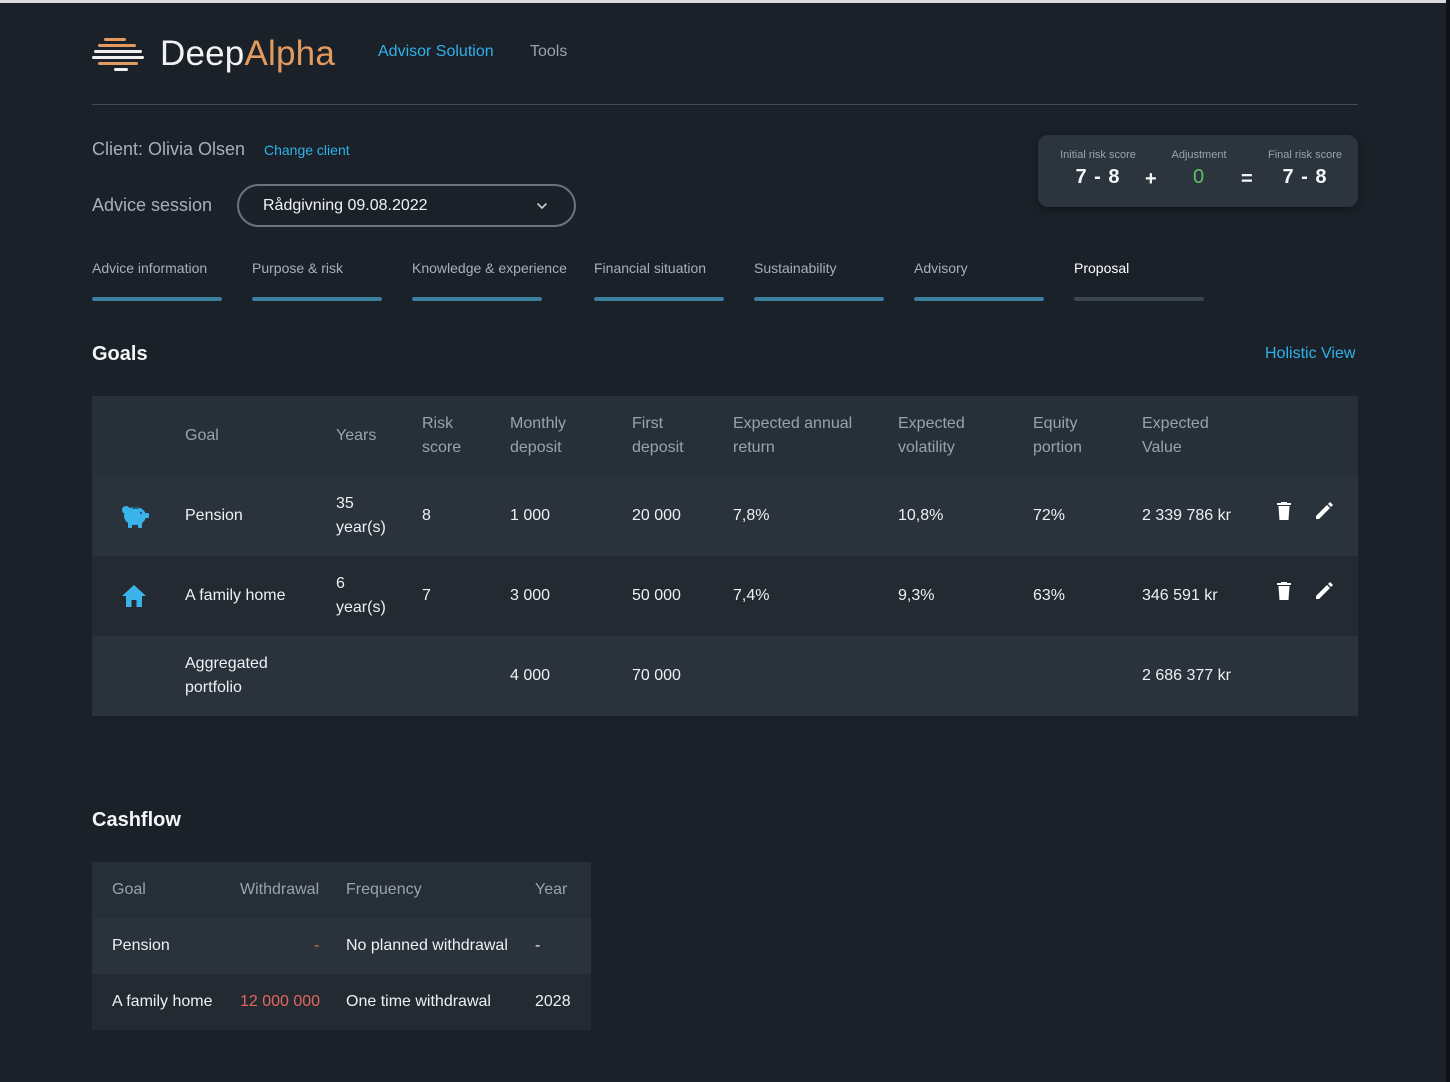 This screenshot has width=1450, height=1082. Describe the element at coordinates (751, 595) in the screenshot. I see `goal-expected-return: 7,4%` at that location.